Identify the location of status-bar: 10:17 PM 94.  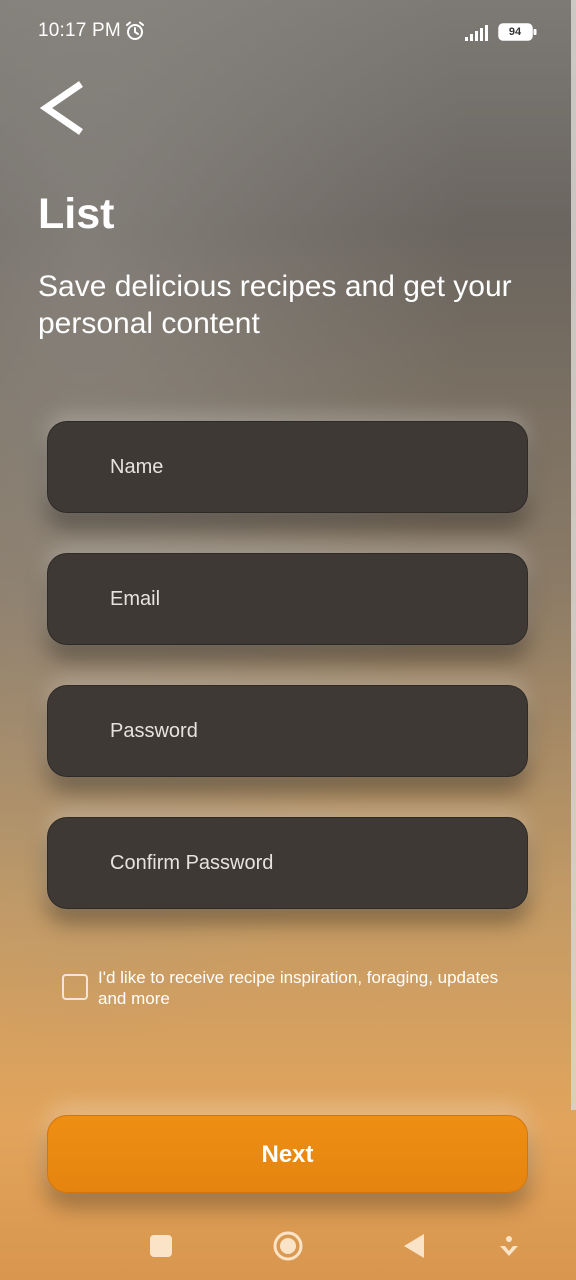
(288, 32).